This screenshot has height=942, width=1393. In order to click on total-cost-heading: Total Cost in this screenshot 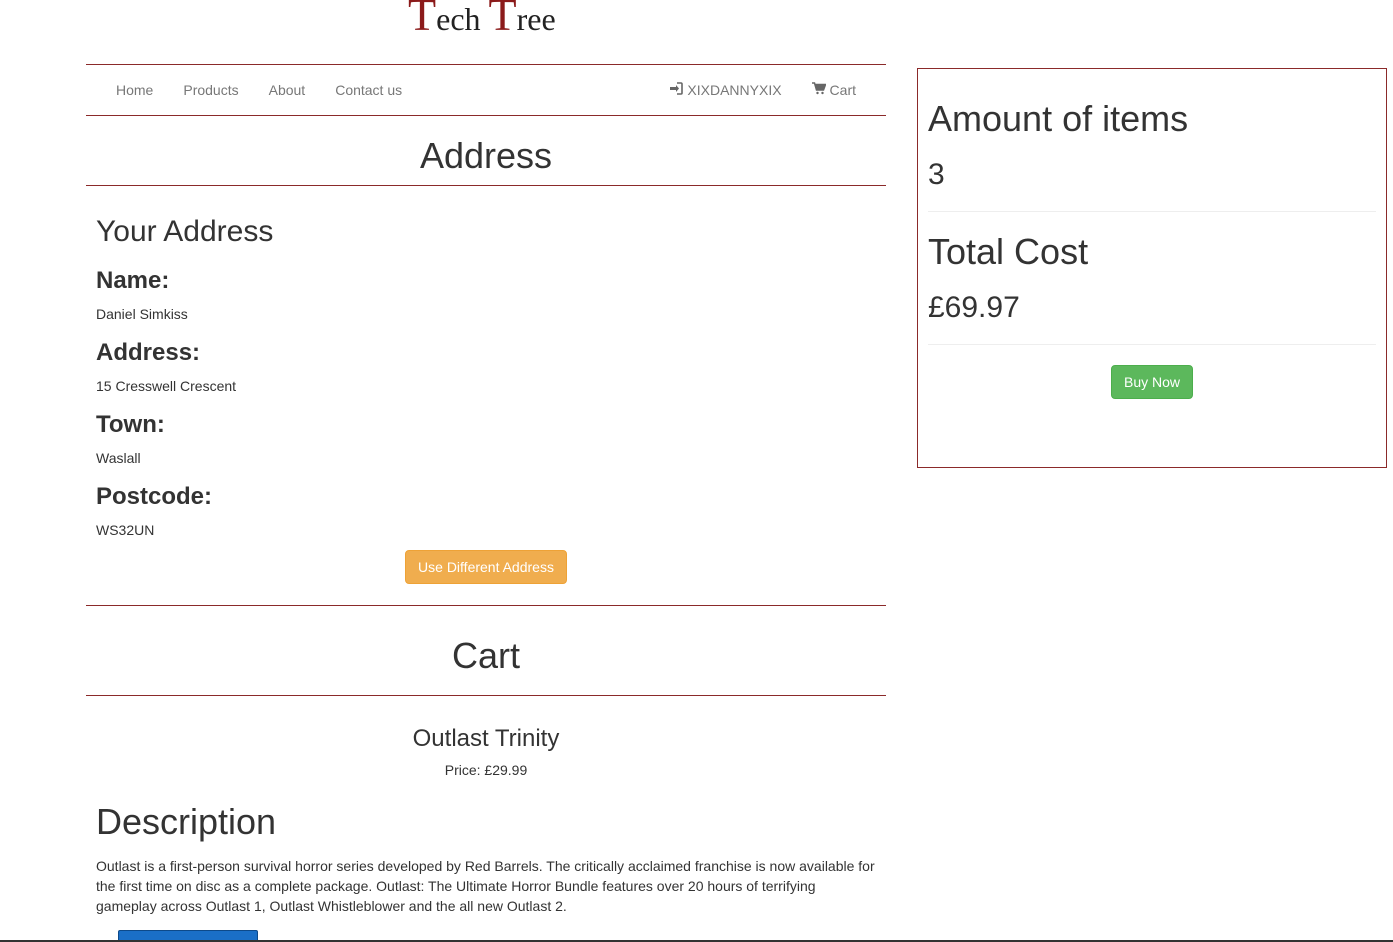, I will do `click(1008, 251)`.